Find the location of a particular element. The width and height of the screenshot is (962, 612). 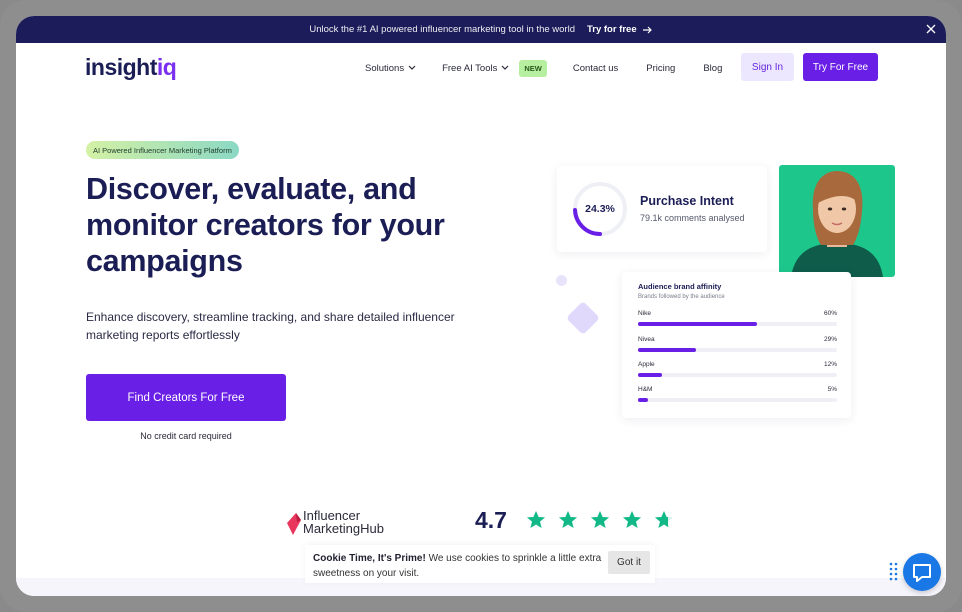

no-credit-card-note: No credit card required is located at coordinates (186, 436).